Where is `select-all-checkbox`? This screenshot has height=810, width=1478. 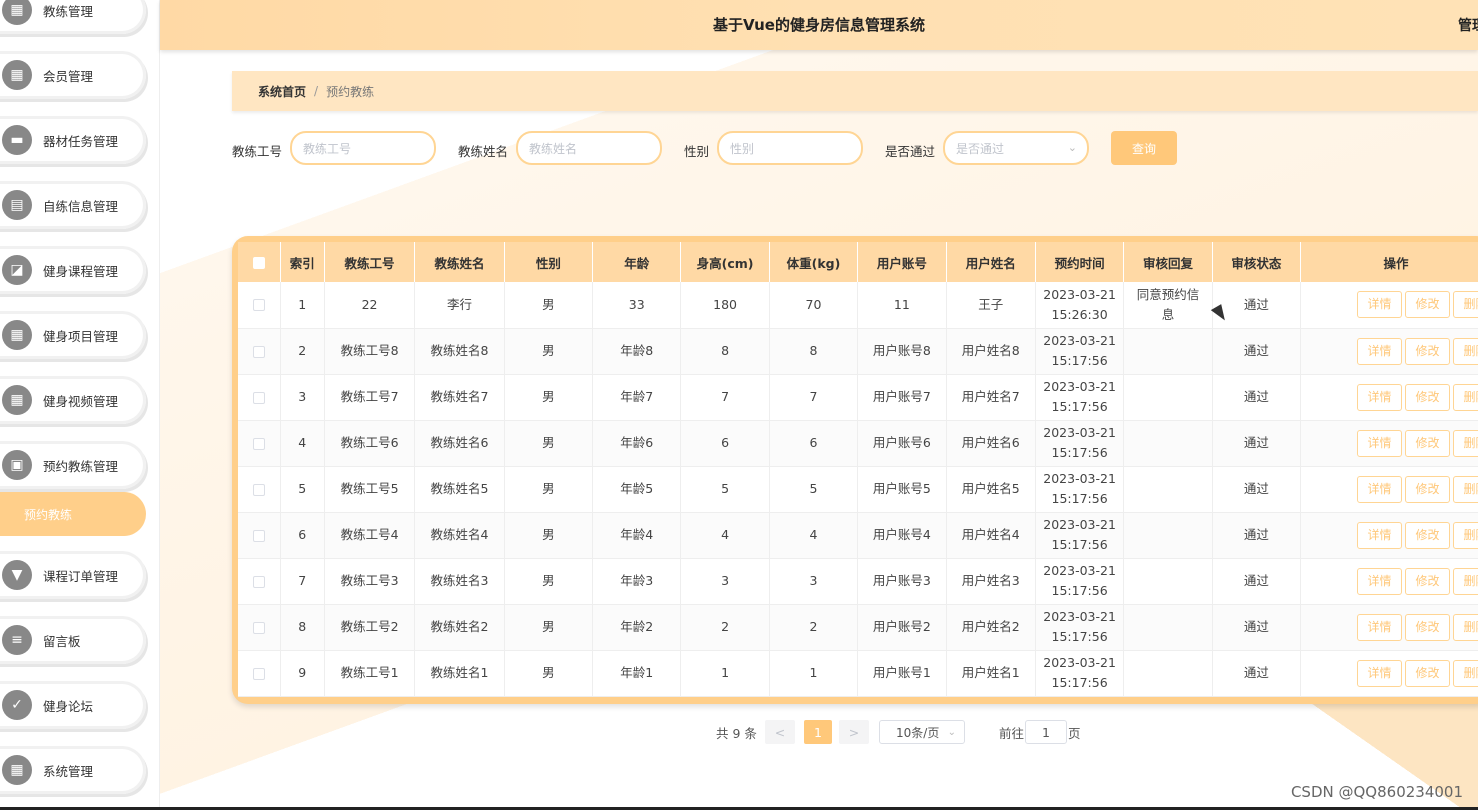
select-all-checkbox is located at coordinates (258, 263).